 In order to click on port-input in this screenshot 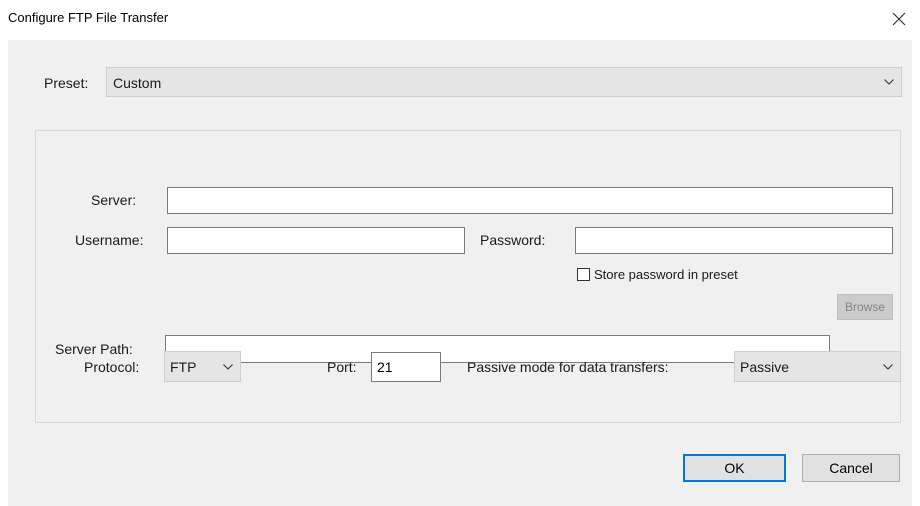, I will do `click(406, 367)`.